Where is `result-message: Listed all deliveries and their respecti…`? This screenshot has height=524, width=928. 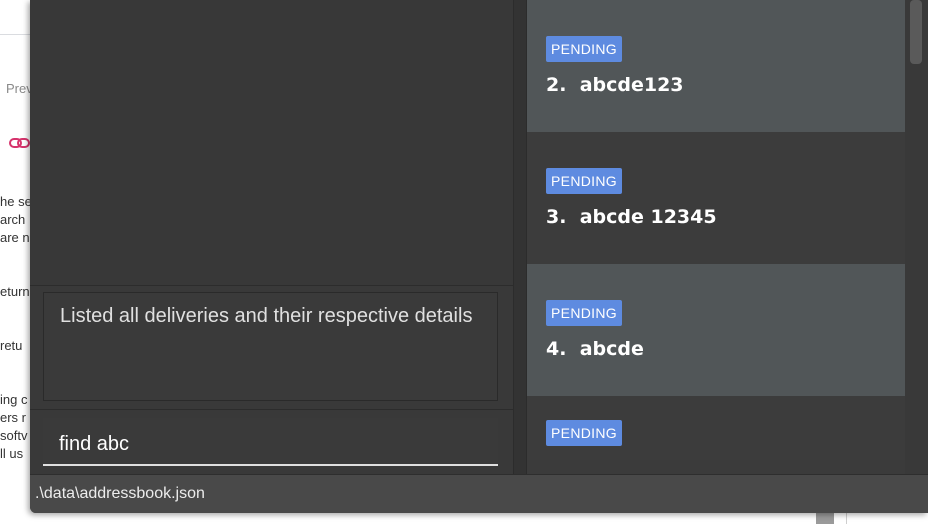 result-message: Listed all deliveries and their respecti… is located at coordinates (266, 316).